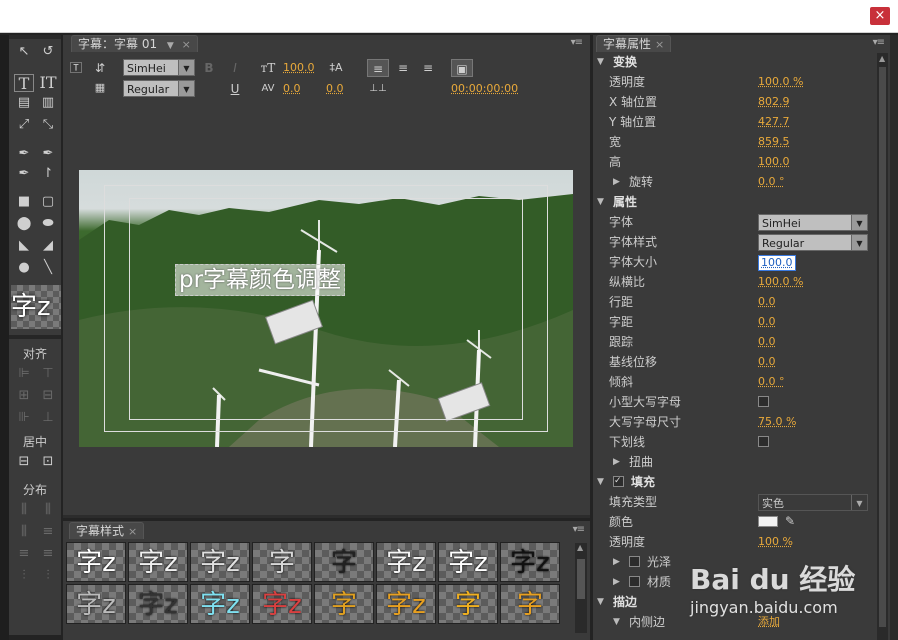 This screenshot has width=898, height=640. Describe the element at coordinates (100, 88) in the screenshot. I see `template-icon: ▦` at that location.